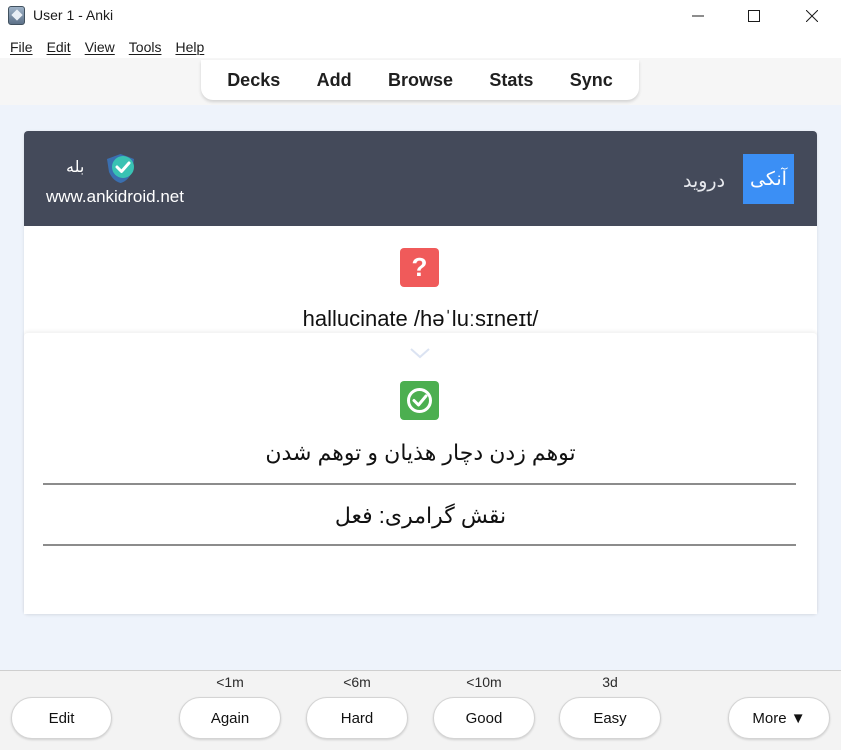 The image size is (841, 750). I want to click on brand-text: دروید, so click(704, 181).